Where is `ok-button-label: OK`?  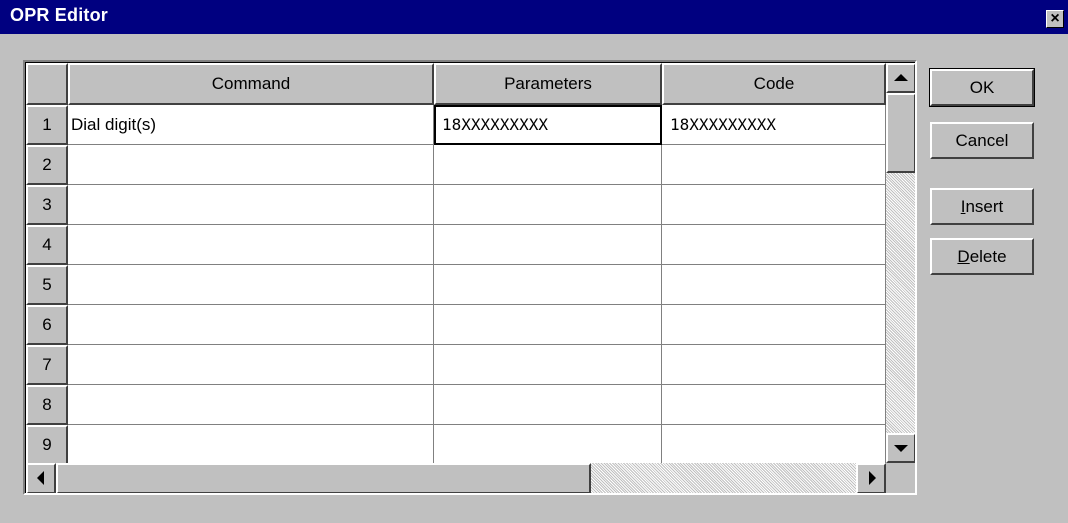 ok-button-label: OK is located at coordinates (982, 87).